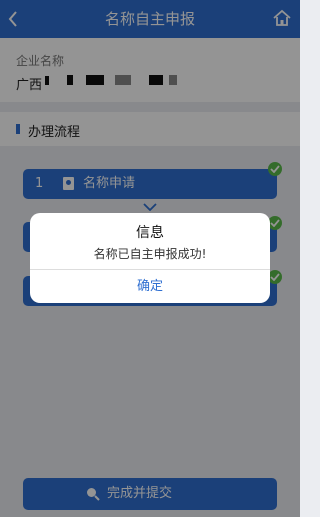  Describe the element at coordinates (150, 286) in the screenshot. I see `confirm-button: 确定` at that location.